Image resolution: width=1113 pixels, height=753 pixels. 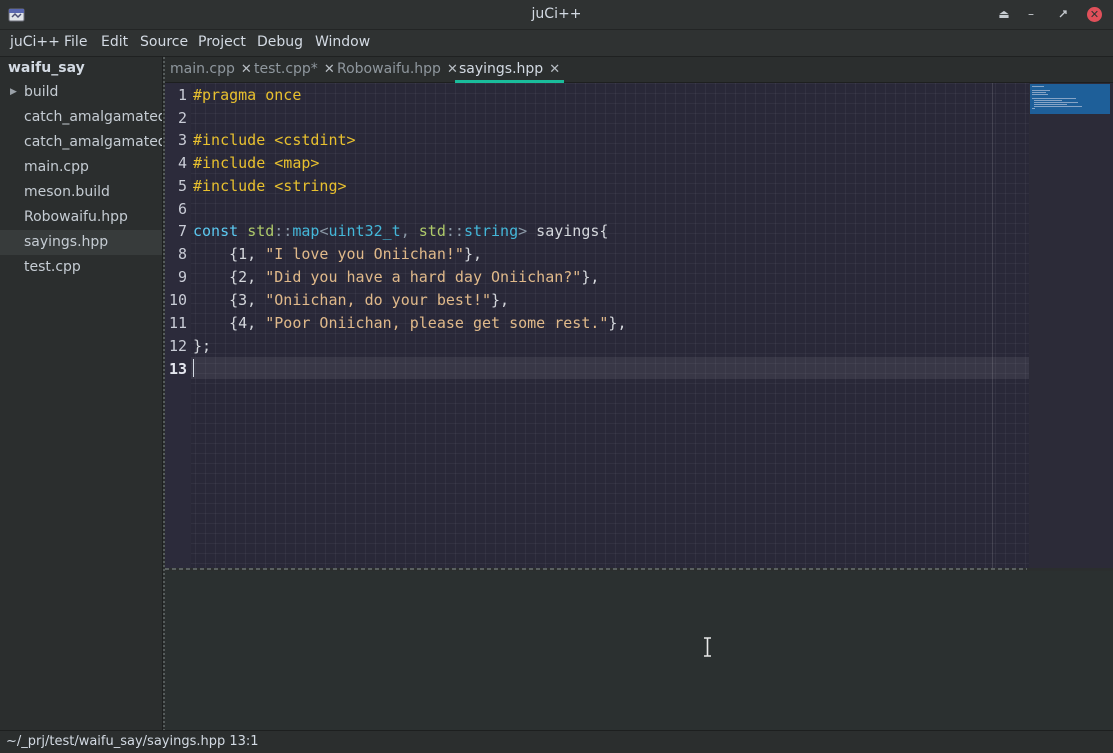 I want to click on angle-bracket: >, so click(x=523, y=231).